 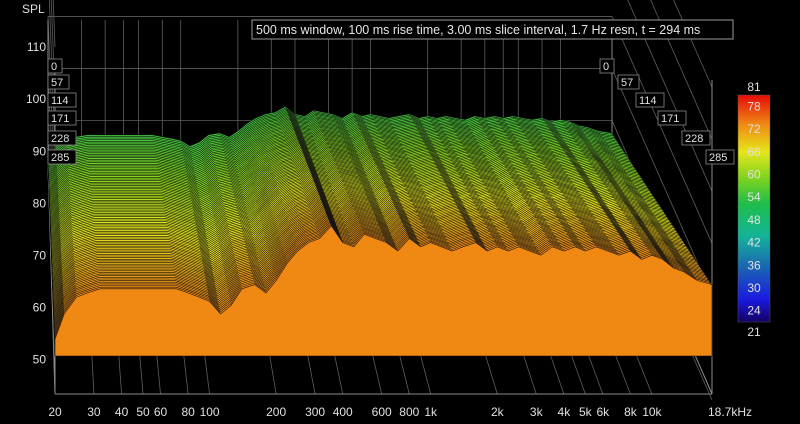 What do you see at coordinates (188, 412) in the screenshot?
I see `x-tick-label: 80` at bounding box center [188, 412].